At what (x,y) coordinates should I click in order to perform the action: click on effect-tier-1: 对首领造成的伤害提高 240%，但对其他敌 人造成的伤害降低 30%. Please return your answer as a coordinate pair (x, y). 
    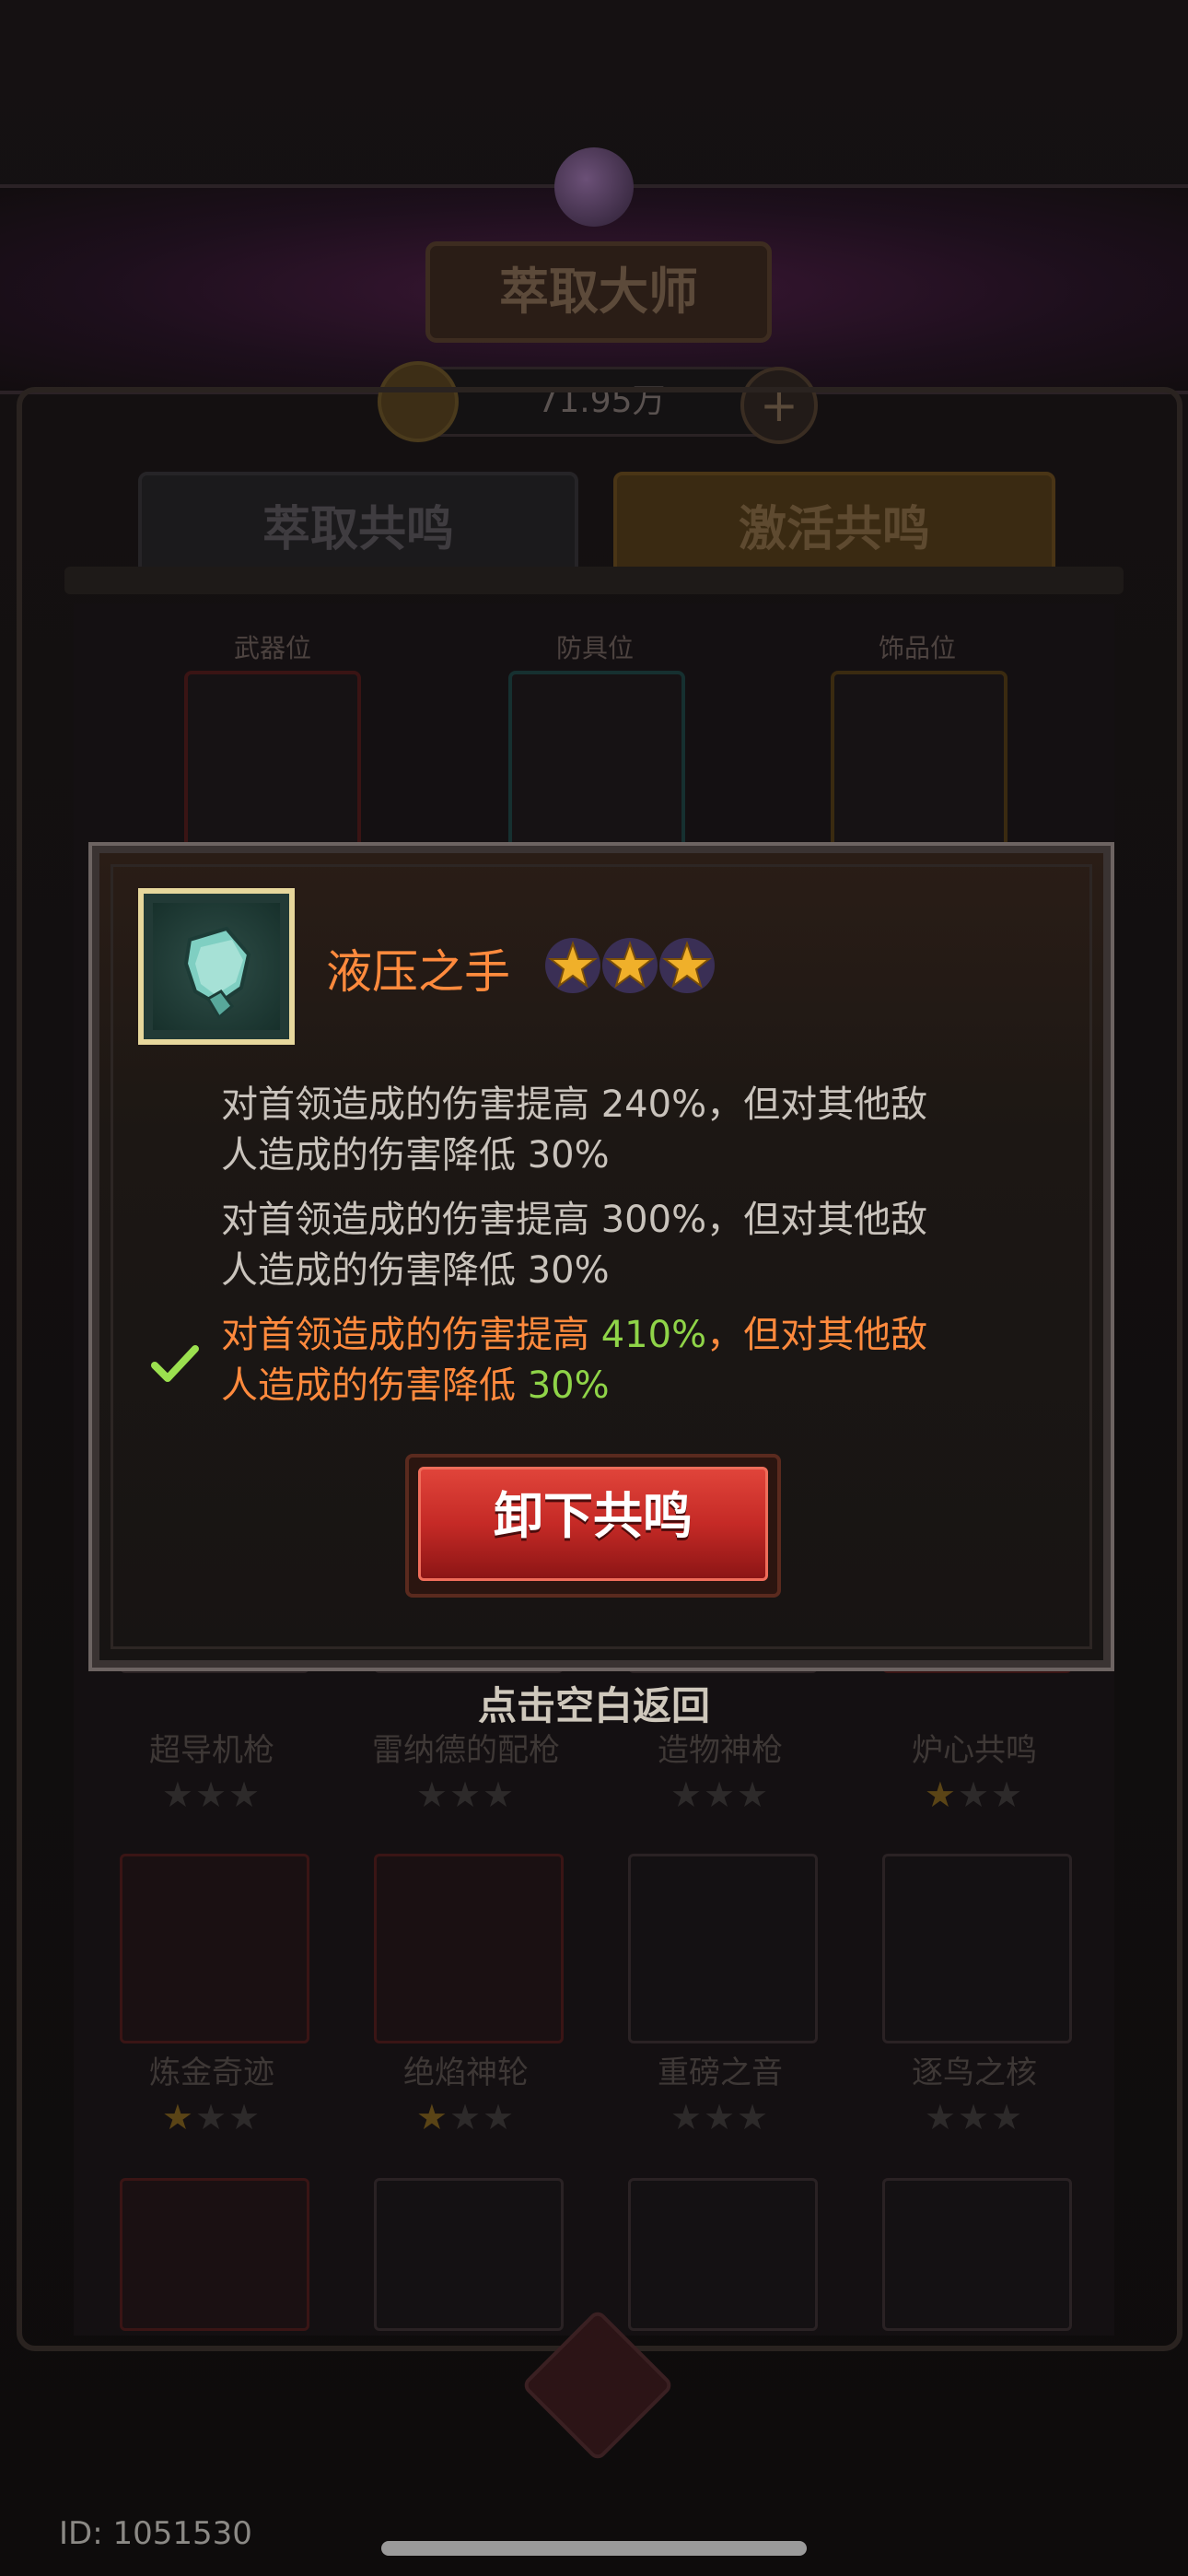
    Looking at the image, I should click on (617, 1130).